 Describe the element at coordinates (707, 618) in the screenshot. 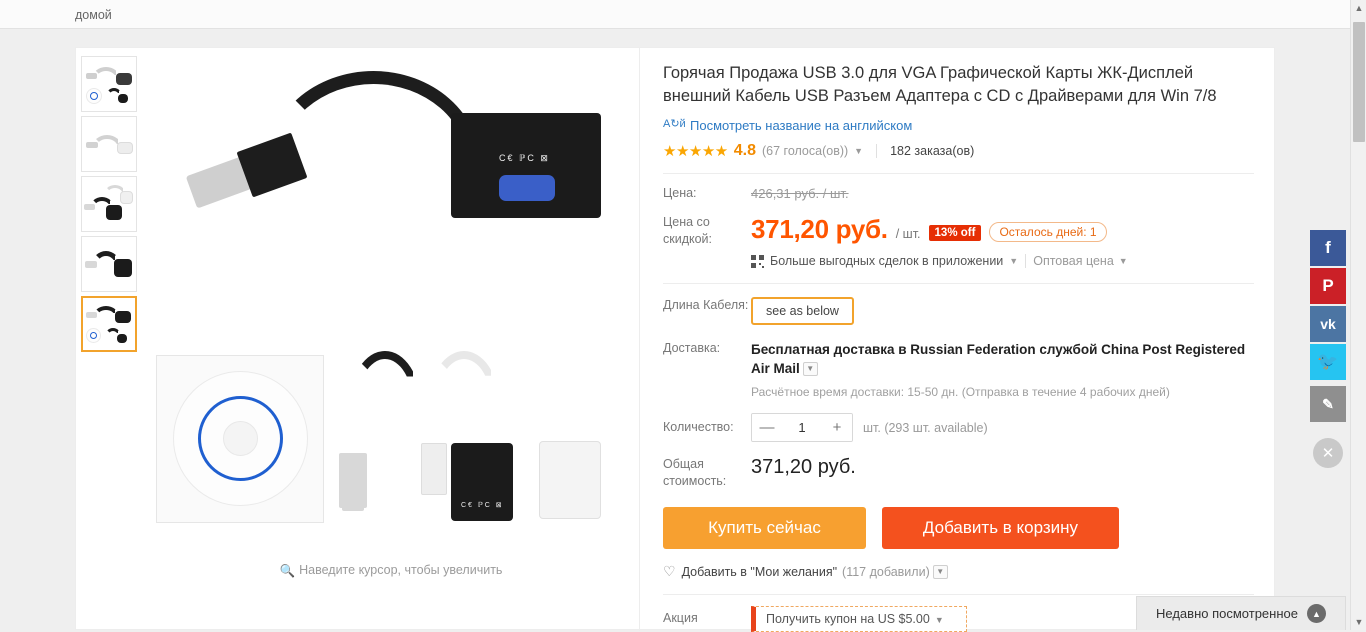

I see `promo-label: Акция` at that location.